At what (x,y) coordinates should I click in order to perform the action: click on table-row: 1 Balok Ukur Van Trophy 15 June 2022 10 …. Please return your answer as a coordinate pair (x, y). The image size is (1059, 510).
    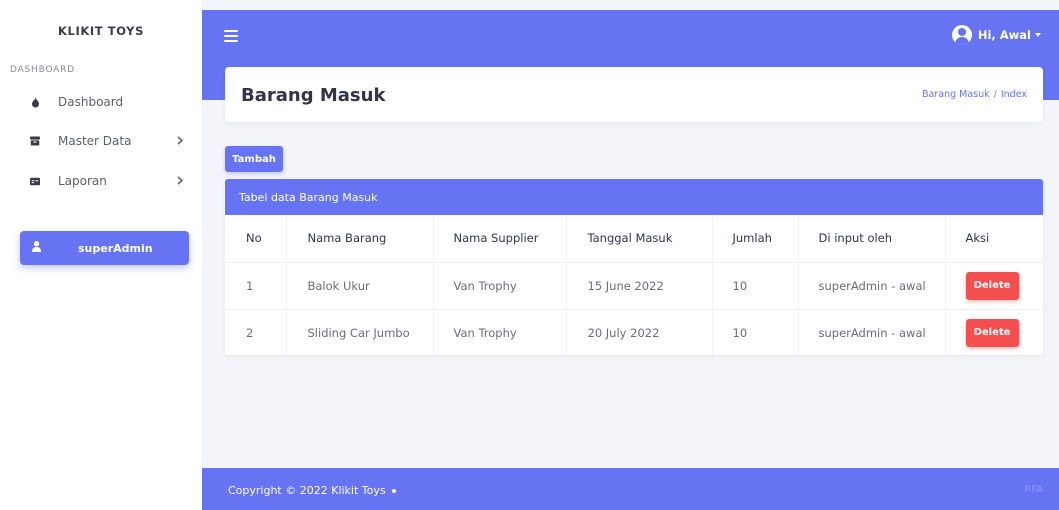
    Looking at the image, I should click on (634, 286).